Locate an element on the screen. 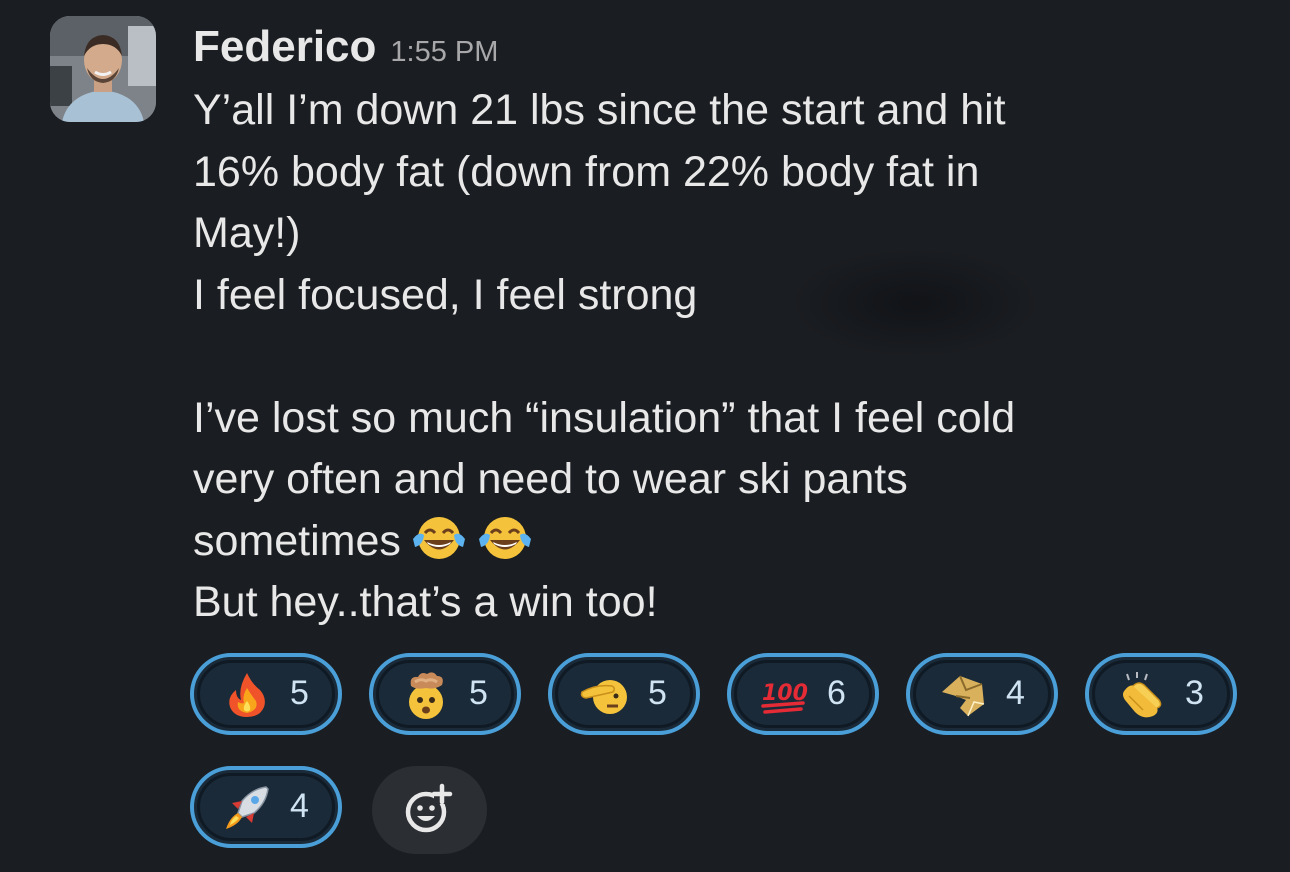  reaction-count: 6 is located at coordinates (836, 693).